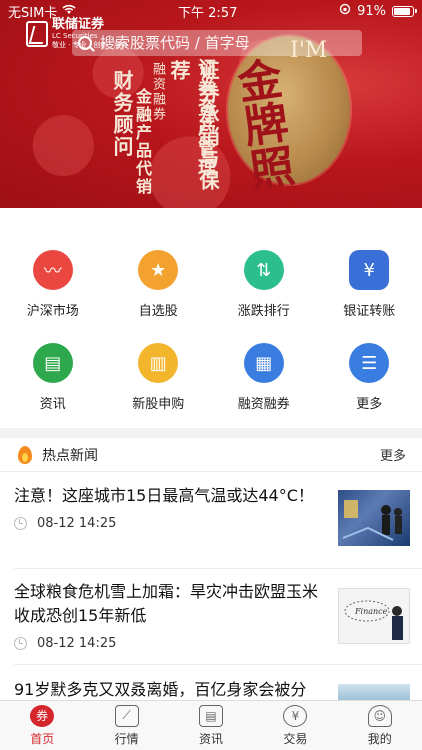 The width and height of the screenshot is (422, 750). I want to click on grid-item-label: 新股申购, so click(158, 404).